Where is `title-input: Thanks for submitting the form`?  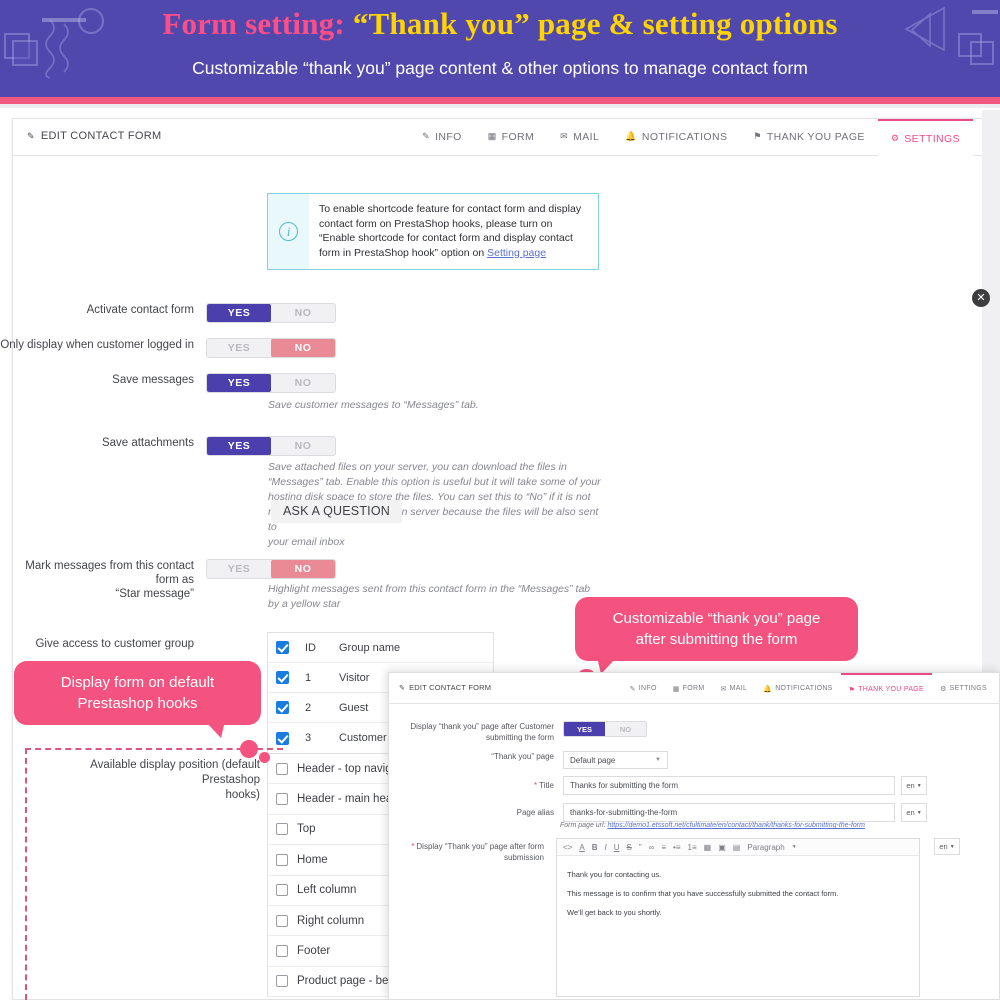
title-input: Thanks for submitting the form is located at coordinates (729, 785).